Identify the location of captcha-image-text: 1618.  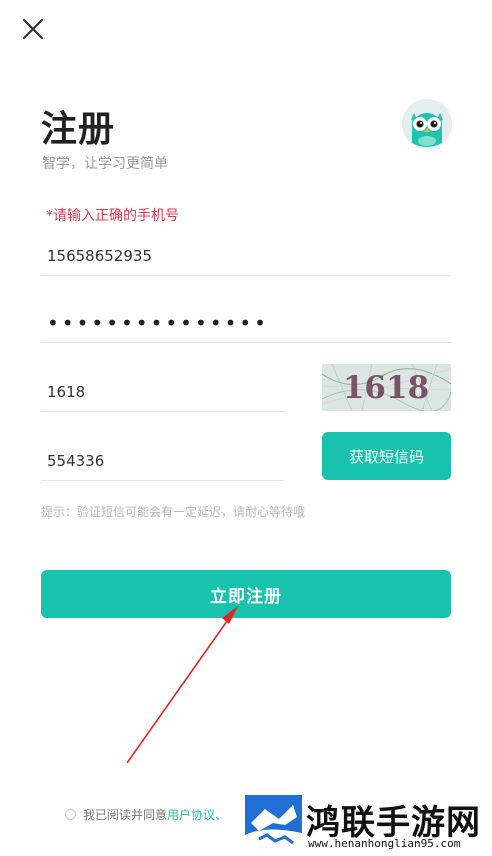
(386, 388).